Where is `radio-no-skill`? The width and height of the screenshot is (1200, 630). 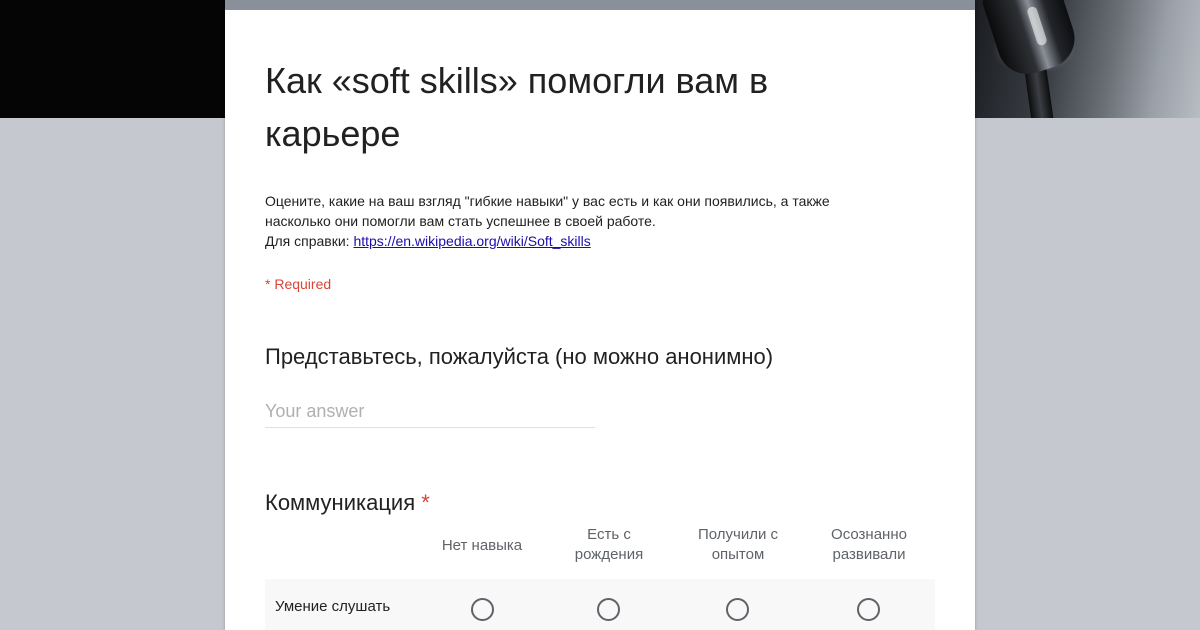 radio-no-skill is located at coordinates (482, 609).